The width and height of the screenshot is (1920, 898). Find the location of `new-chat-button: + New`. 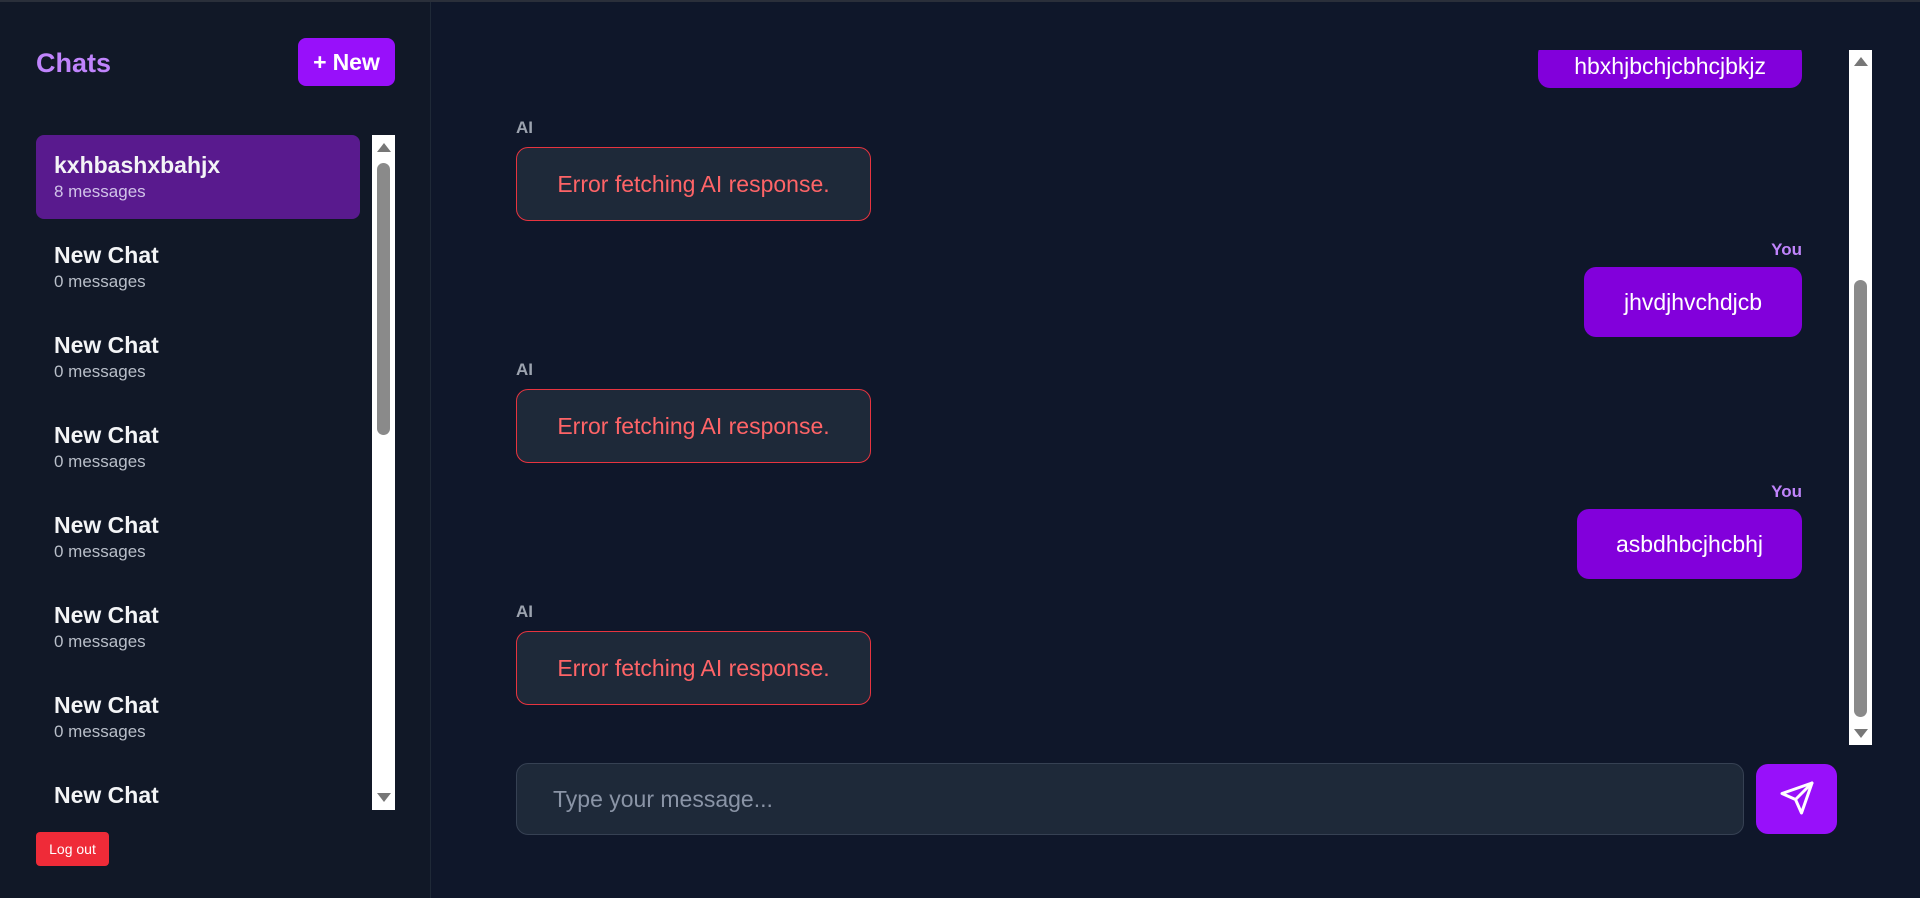

new-chat-button: + New is located at coordinates (346, 62).